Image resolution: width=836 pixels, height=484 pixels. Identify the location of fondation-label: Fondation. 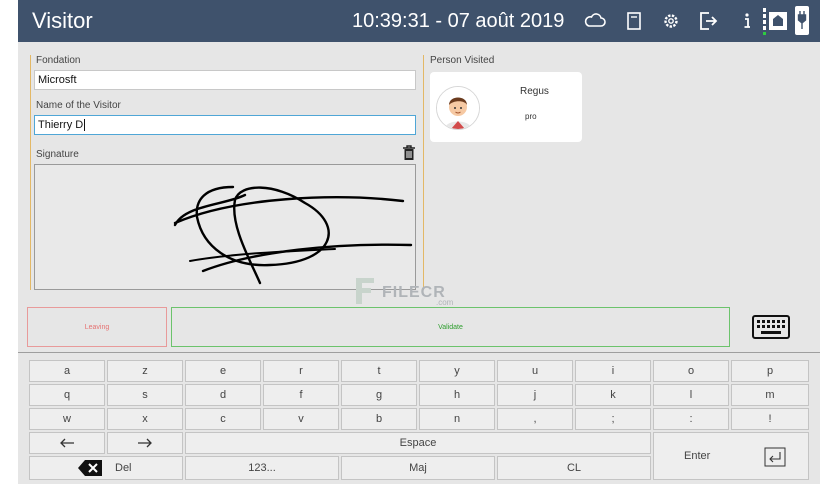
(58, 60).